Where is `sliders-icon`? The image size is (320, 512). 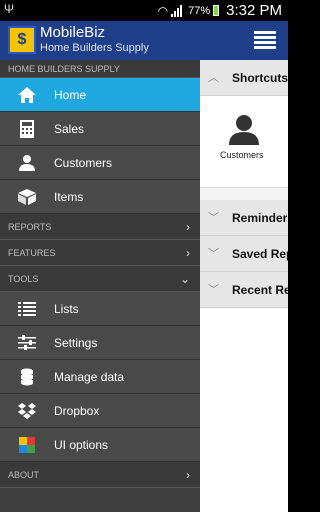
sliders-icon is located at coordinates (27, 342).